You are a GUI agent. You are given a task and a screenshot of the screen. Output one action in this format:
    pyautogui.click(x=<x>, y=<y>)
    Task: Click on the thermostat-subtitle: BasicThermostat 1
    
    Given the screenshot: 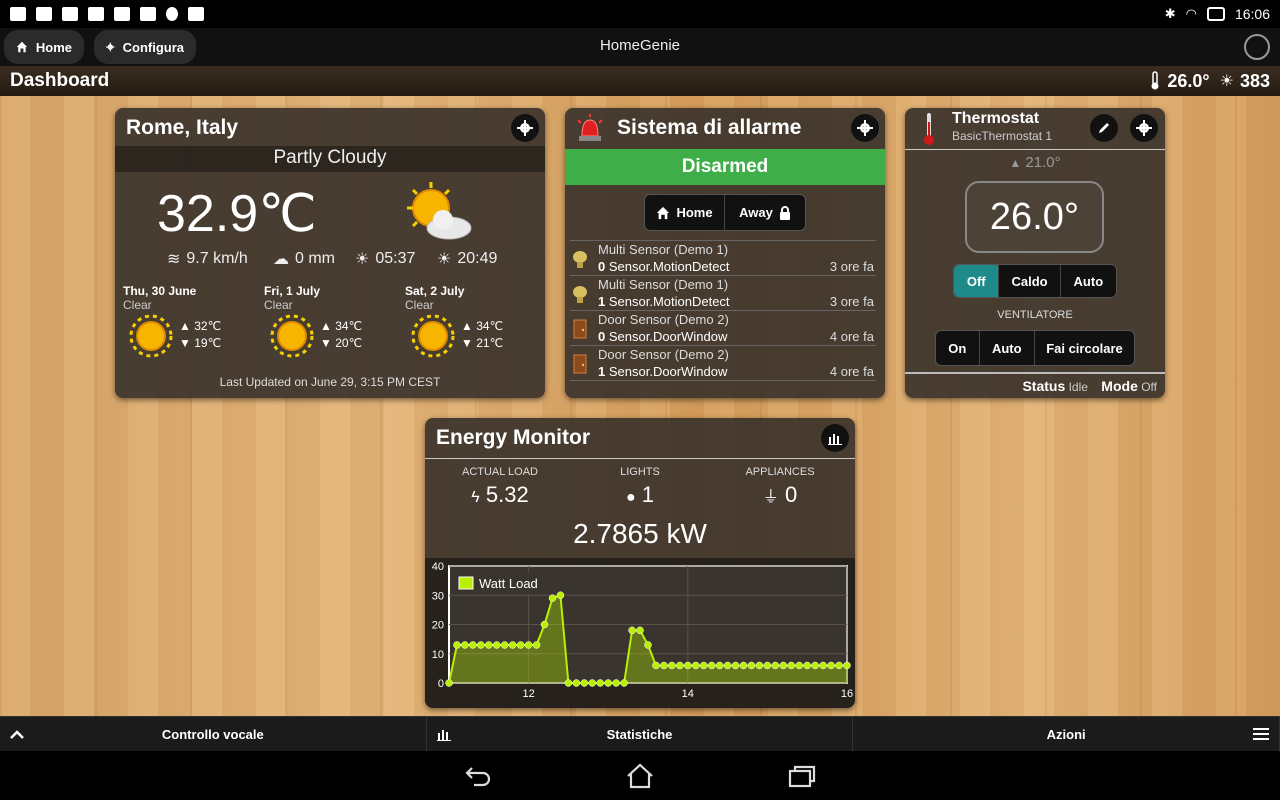 What is the action you would take?
    pyautogui.click(x=1002, y=136)
    